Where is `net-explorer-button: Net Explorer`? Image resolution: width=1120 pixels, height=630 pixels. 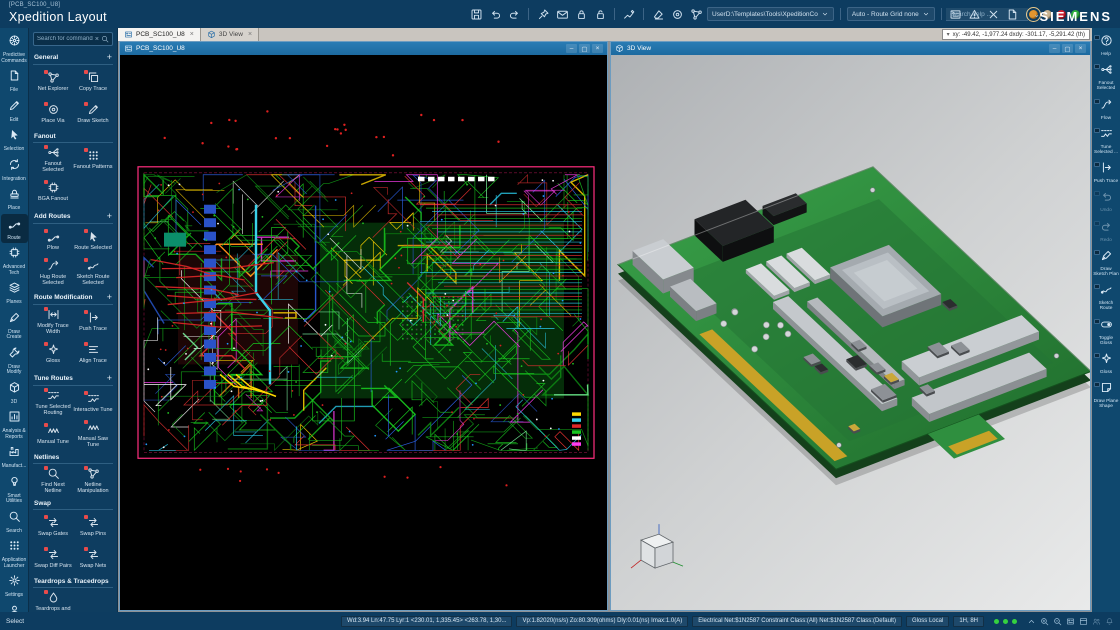
net-explorer-button: Net Explorer is located at coordinates (53, 81).